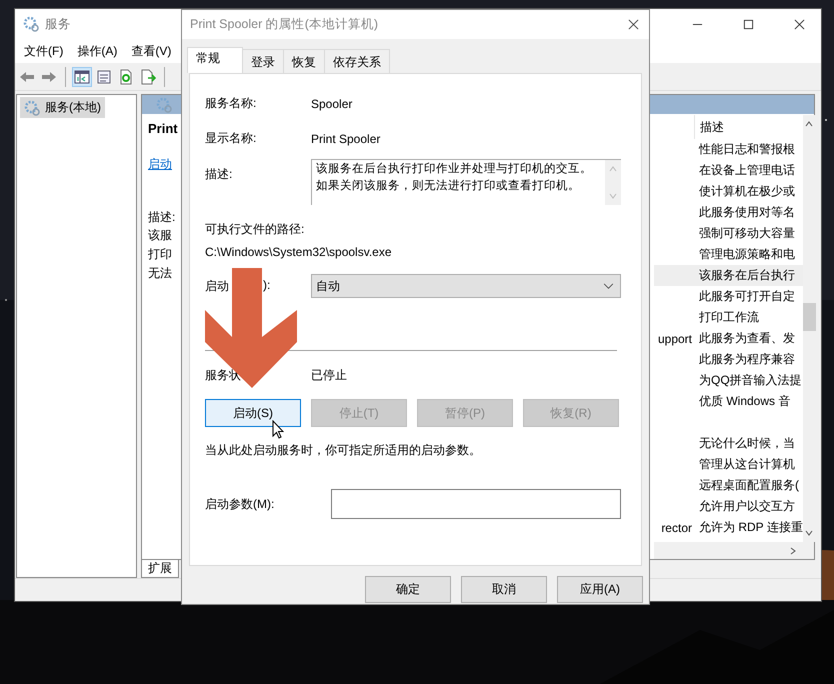  Describe the element at coordinates (215, 60) in the screenshot. I see `tab: 常规` at that location.